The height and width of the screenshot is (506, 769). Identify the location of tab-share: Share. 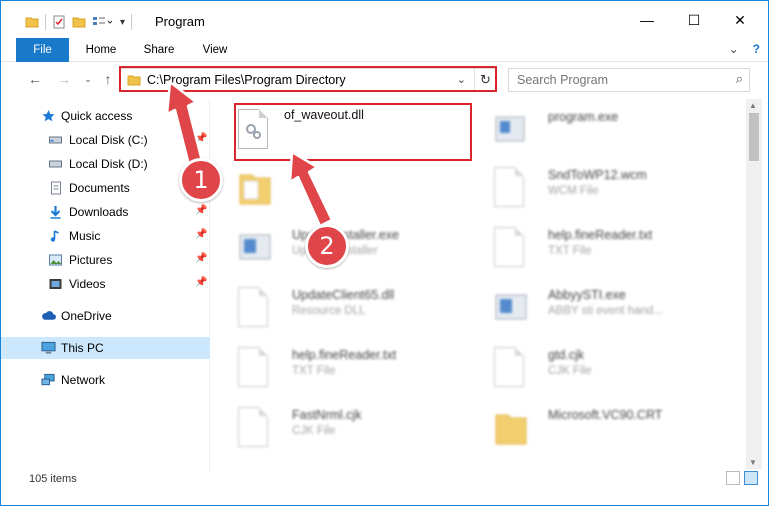
(159, 50).